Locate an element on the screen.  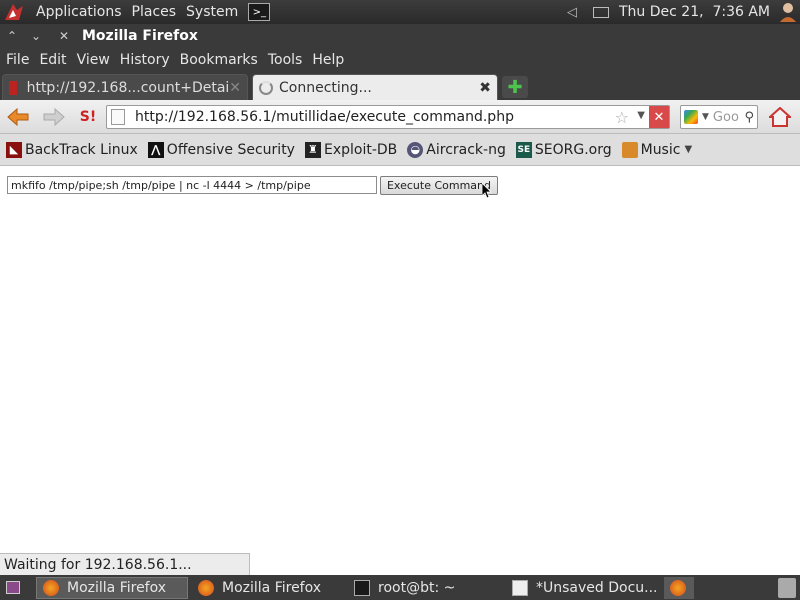
url-dropdown-icon: ▼ is located at coordinates (641, 115).